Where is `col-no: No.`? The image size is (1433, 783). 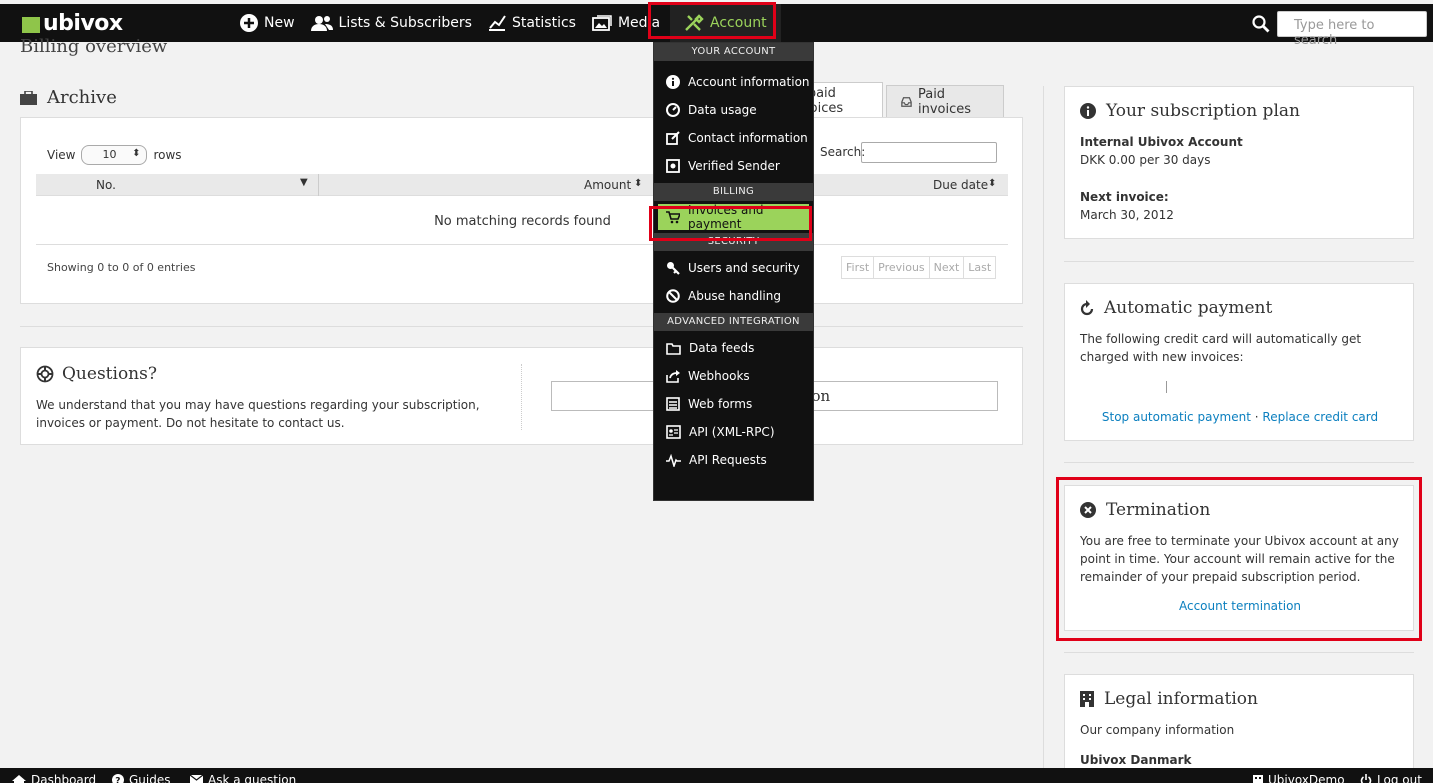 col-no: No. is located at coordinates (106, 185).